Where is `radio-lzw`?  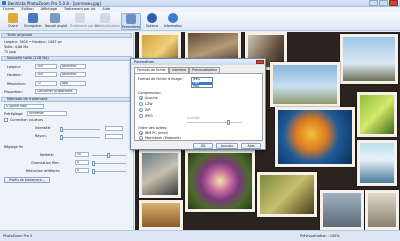 radio-lzw is located at coordinates (141, 104).